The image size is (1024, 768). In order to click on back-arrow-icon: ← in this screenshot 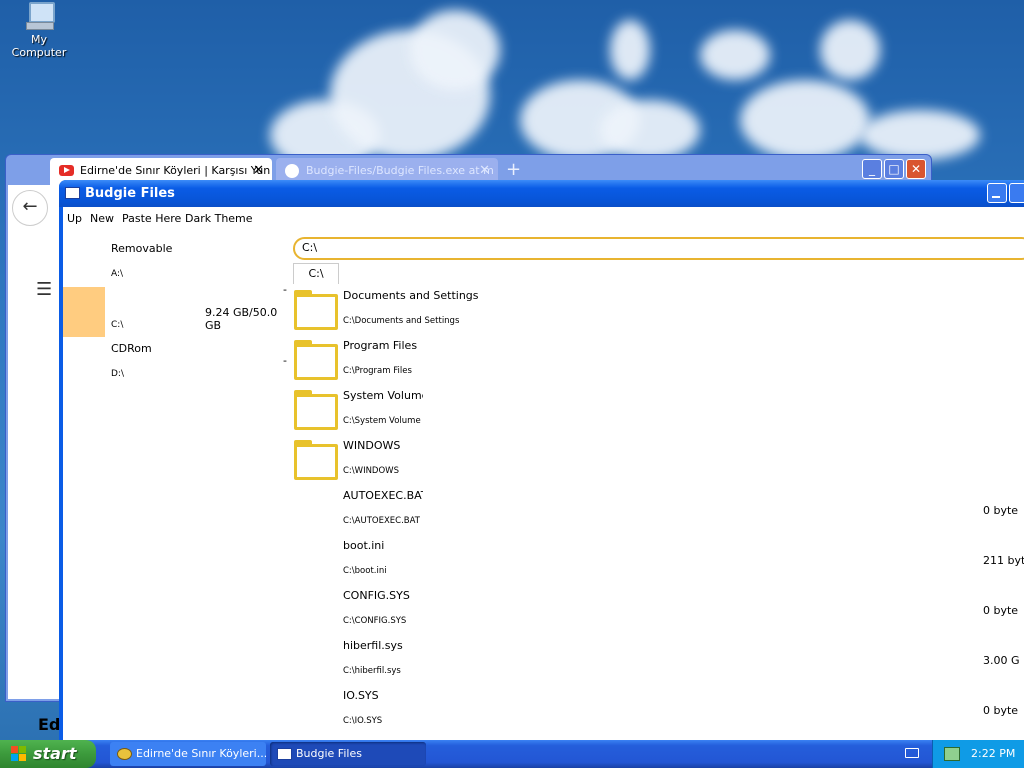, I will do `click(30, 208)`.